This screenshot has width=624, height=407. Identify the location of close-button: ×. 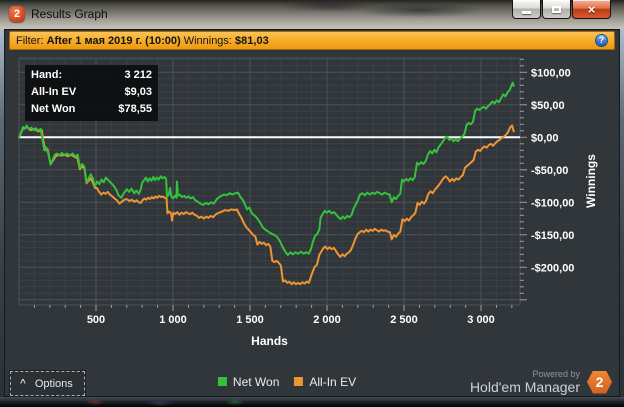
(591, 9).